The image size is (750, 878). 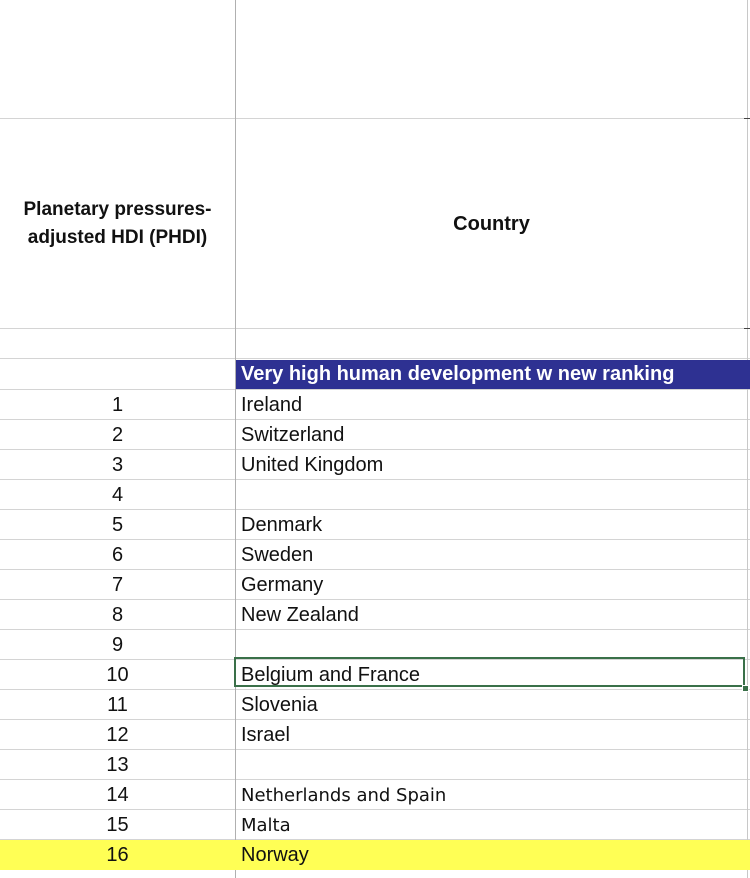 I want to click on rank-cell: 12, so click(x=117, y=735).